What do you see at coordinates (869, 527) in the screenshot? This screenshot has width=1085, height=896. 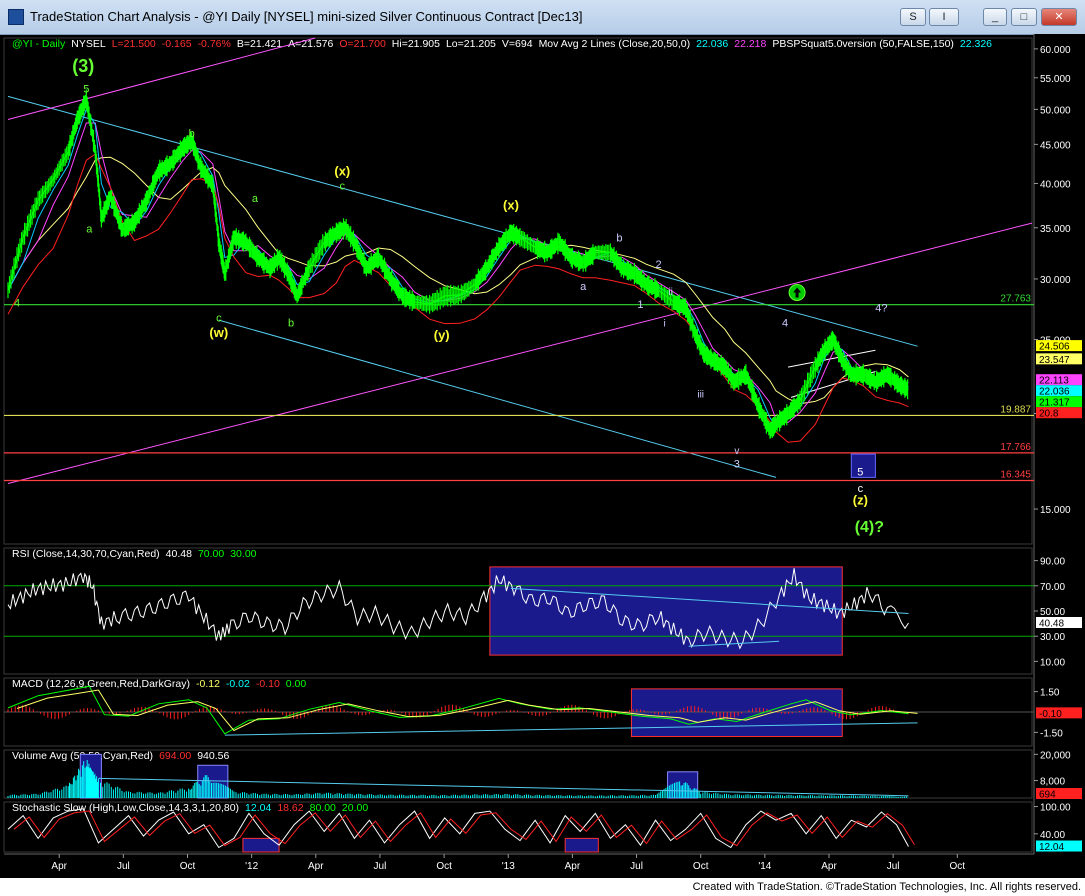 I see `wave-label-27: (4)?` at bounding box center [869, 527].